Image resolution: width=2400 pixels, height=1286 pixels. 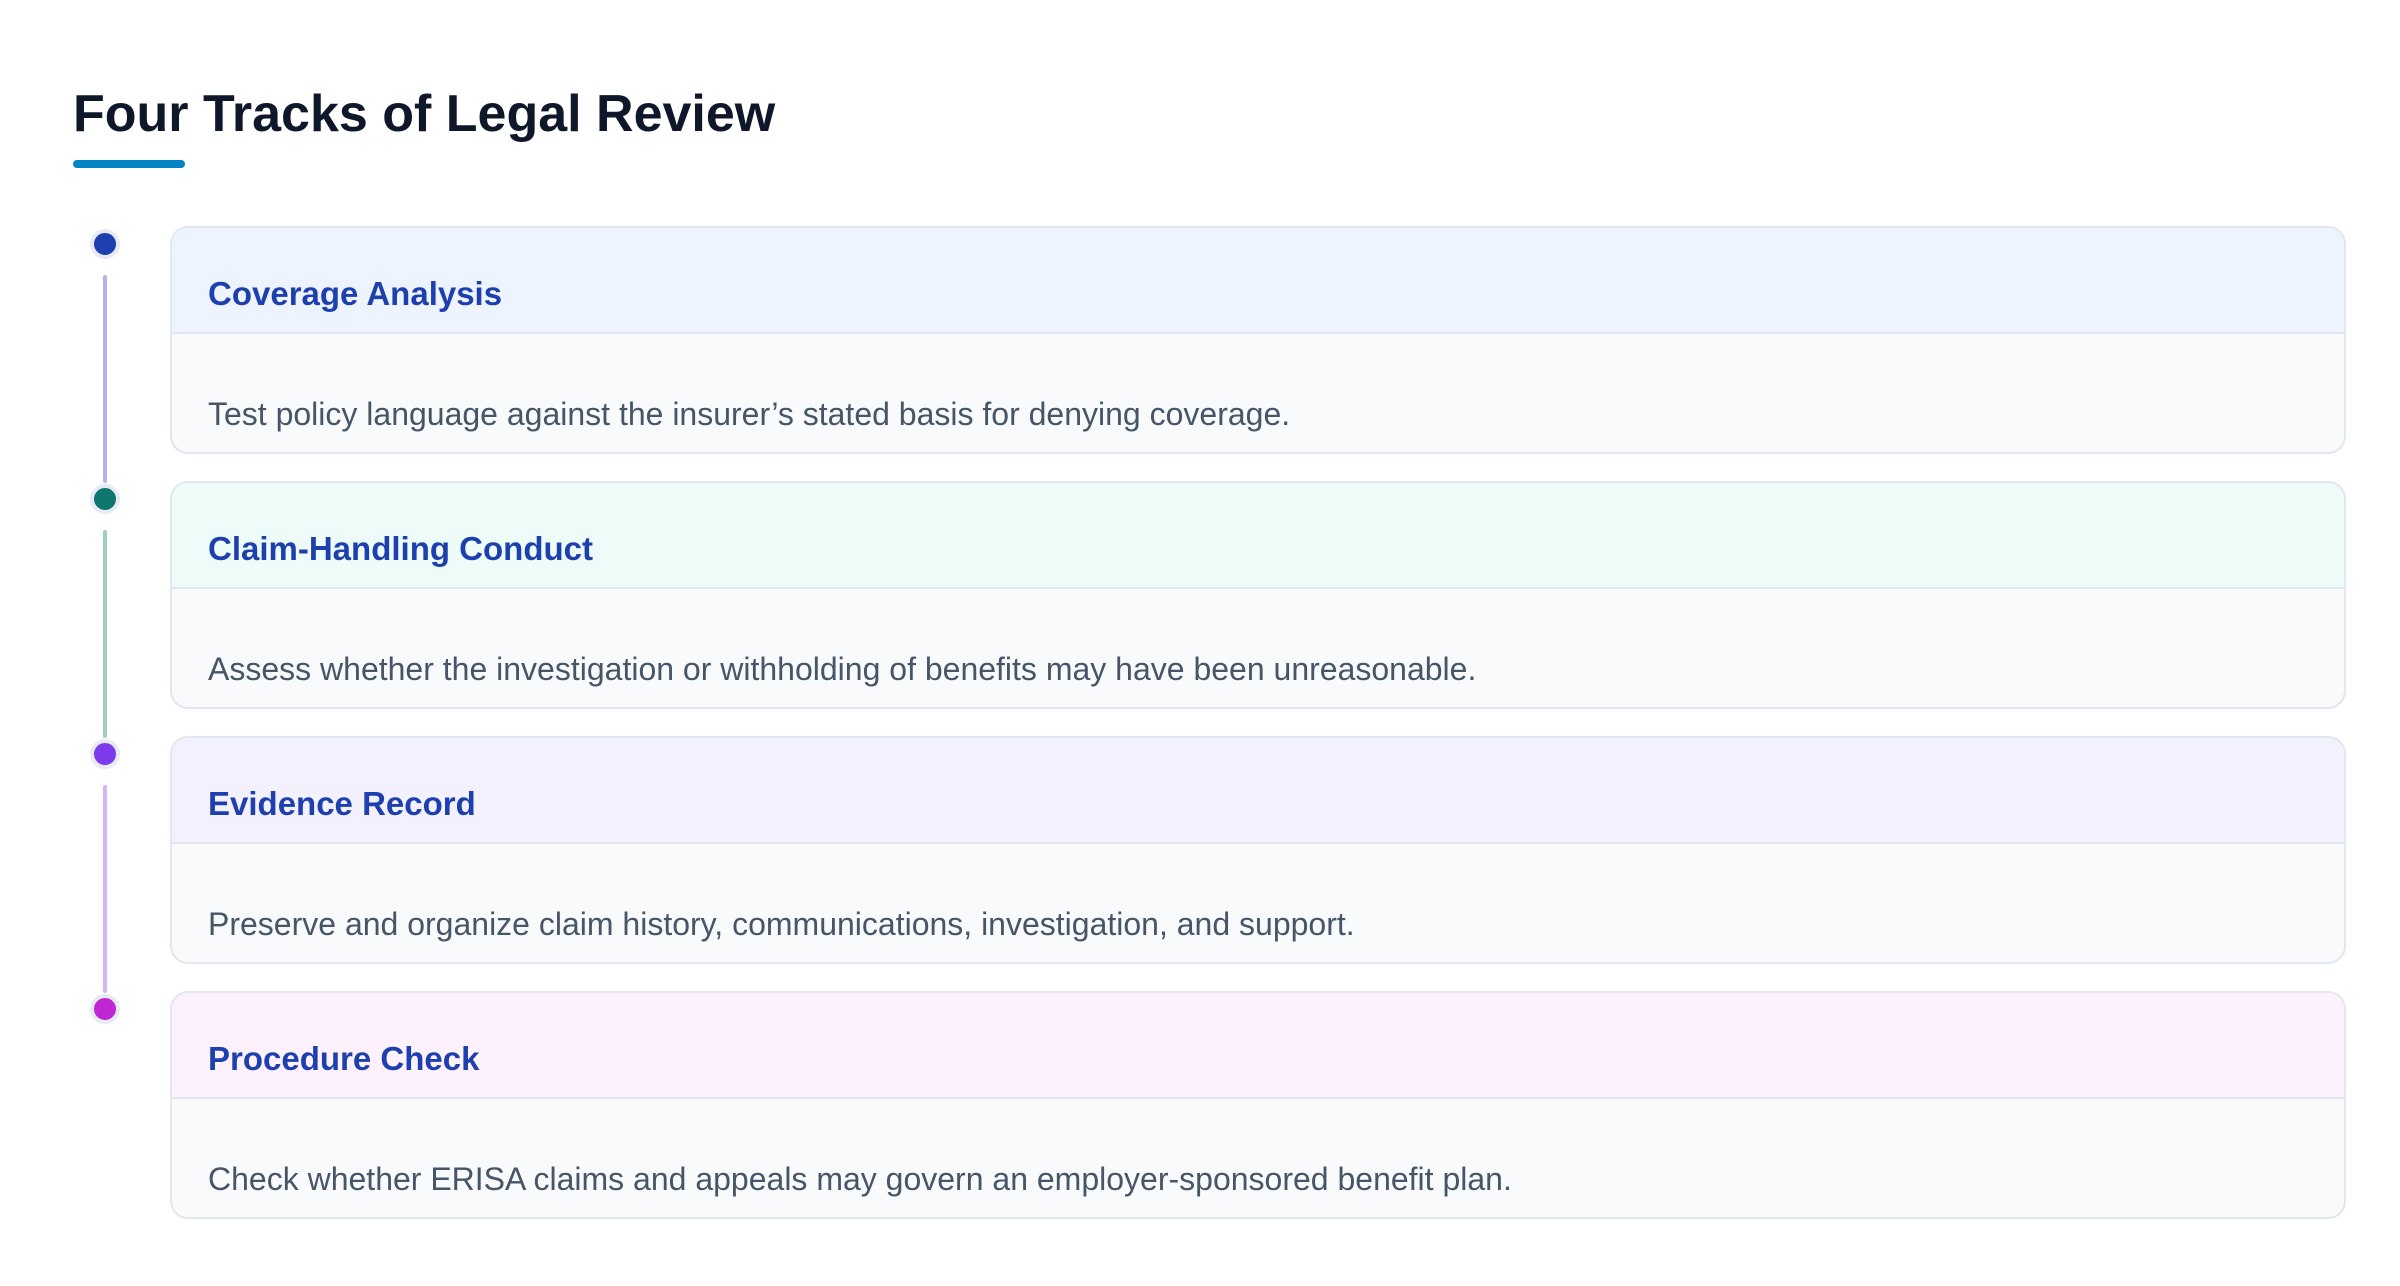 I want to click on track-card-header: Procedure Check, so click(x=1258, y=1046).